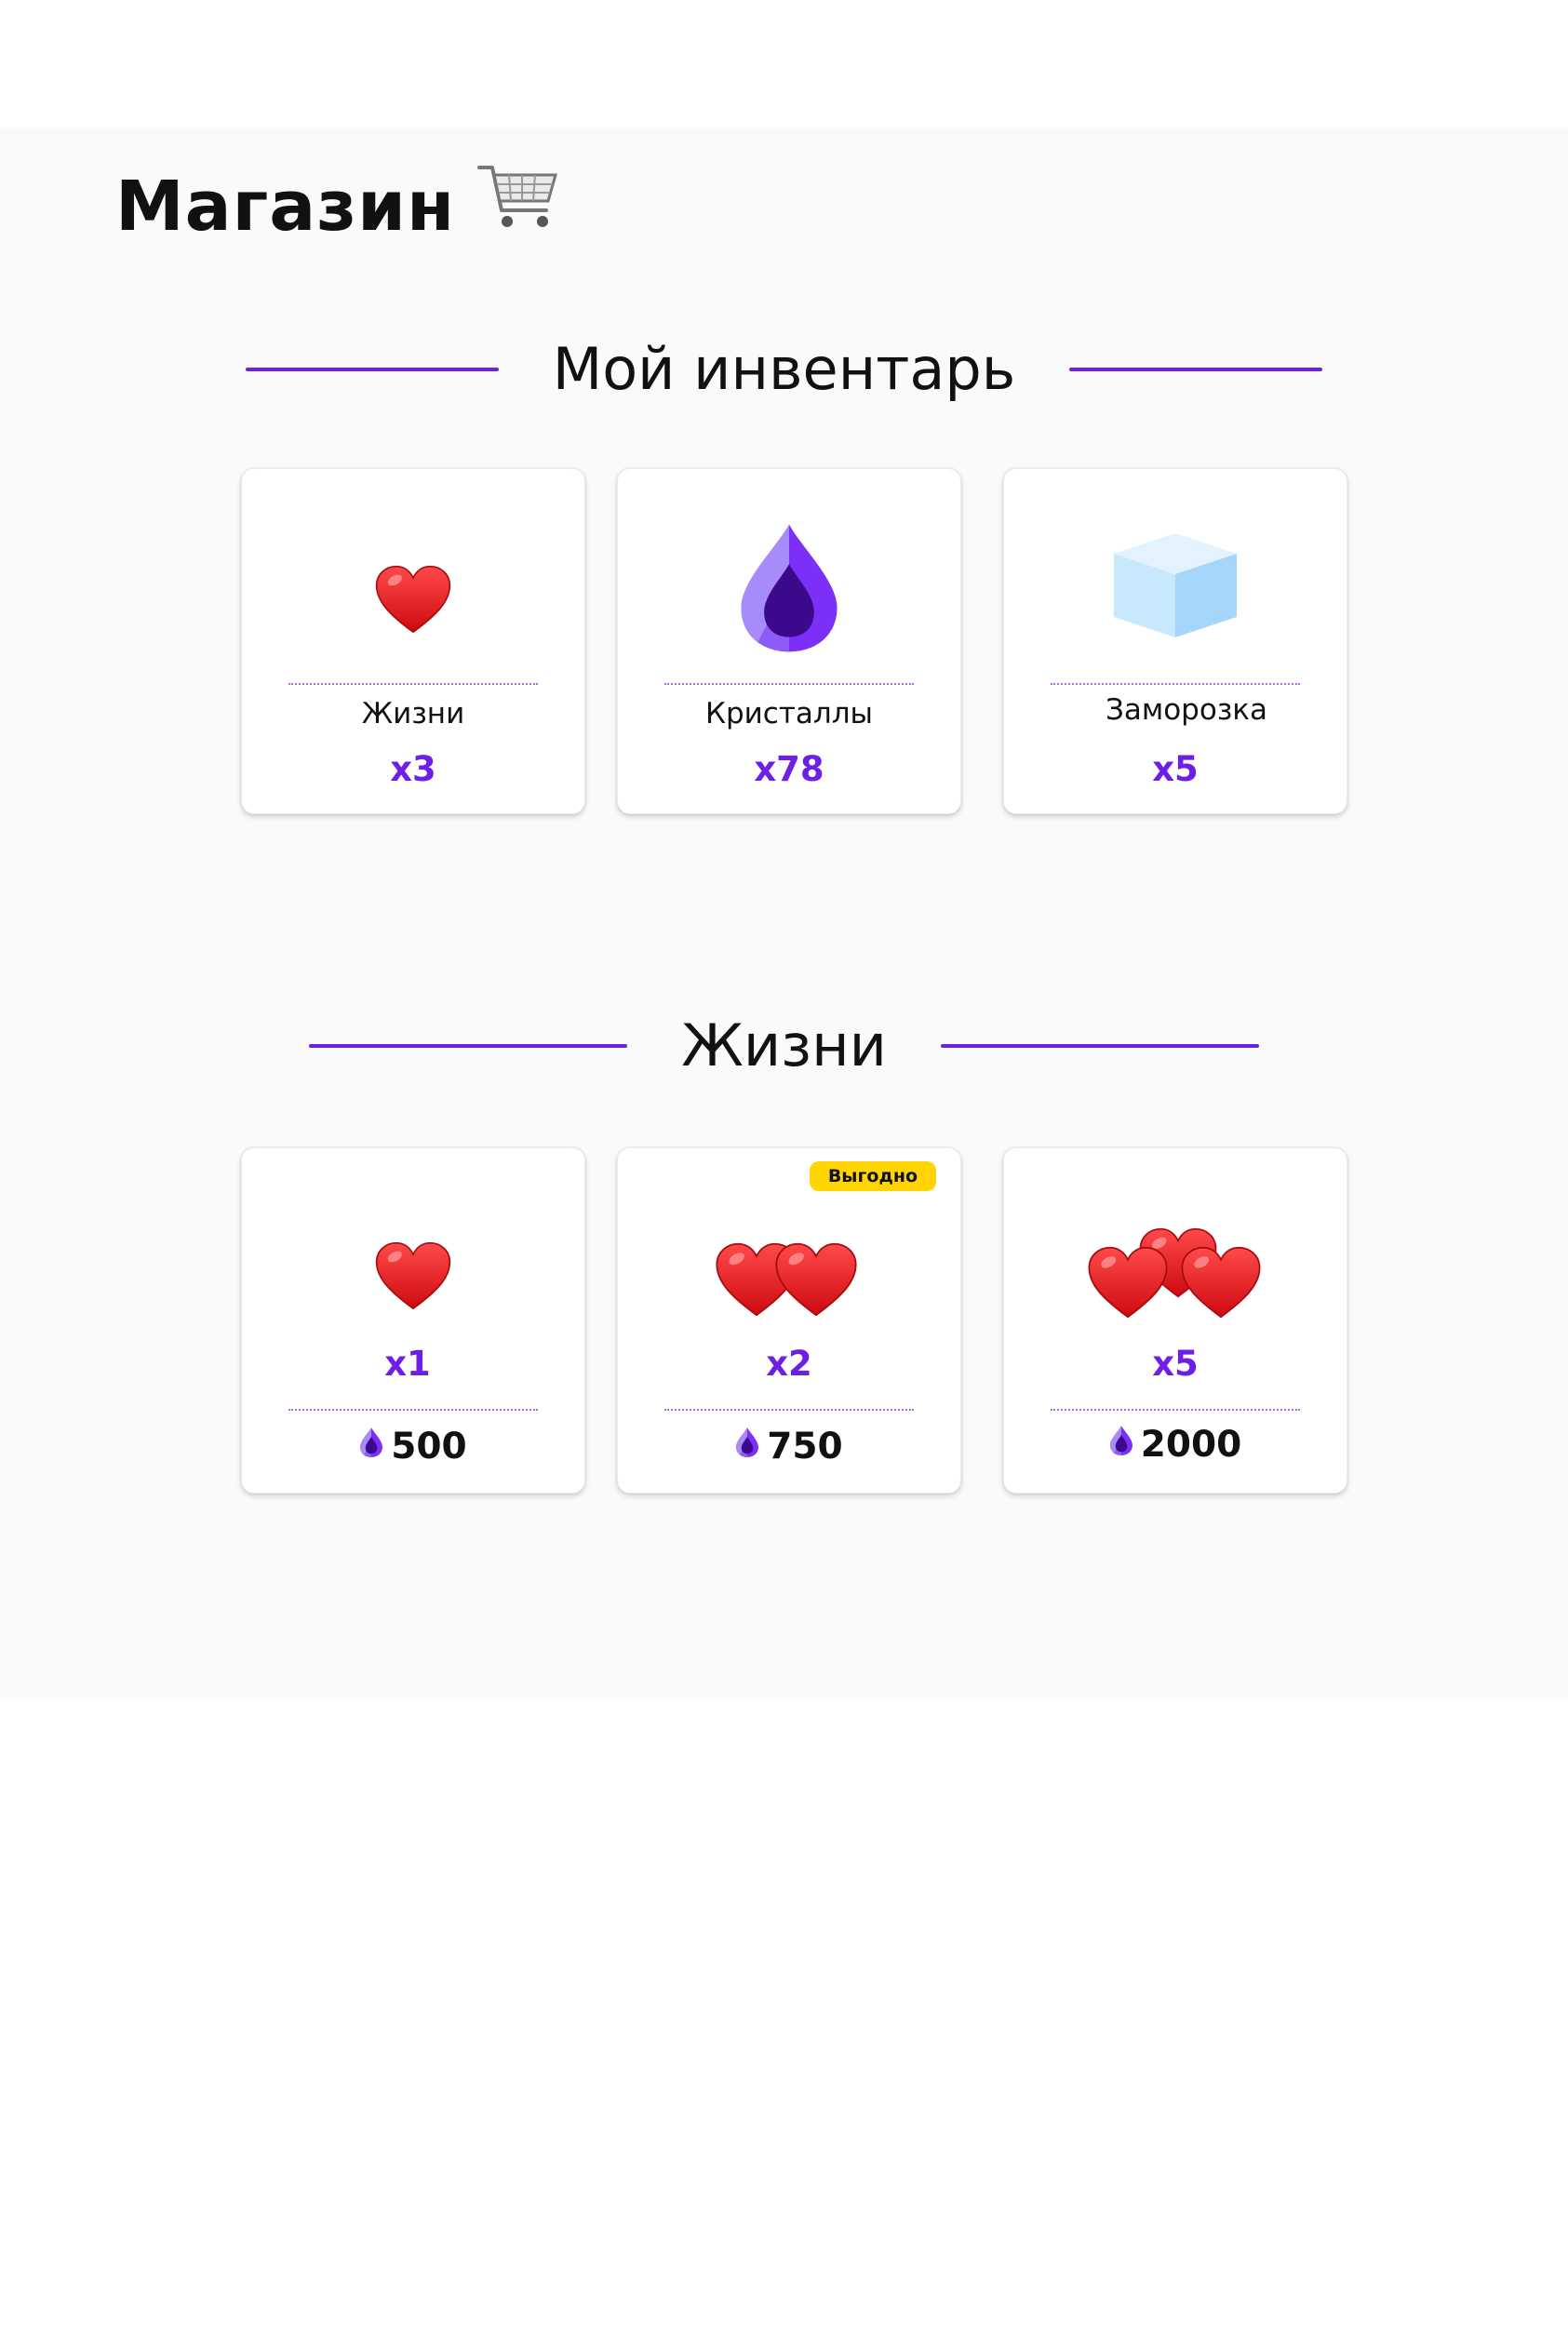  What do you see at coordinates (1186, 710) in the screenshot?
I see `inventory-item-name: Заморозка` at bounding box center [1186, 710].